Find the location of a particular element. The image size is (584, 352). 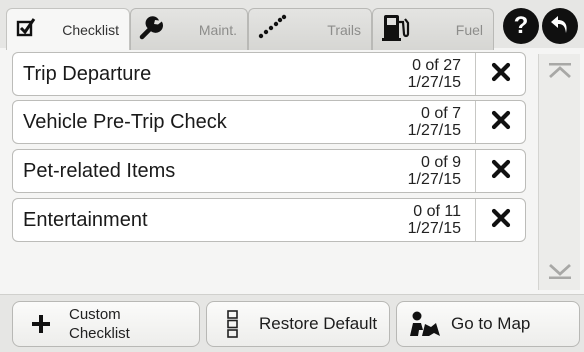

checklist-meta: 0 of 9 1/27/15 is located at coordinates (439, 171).